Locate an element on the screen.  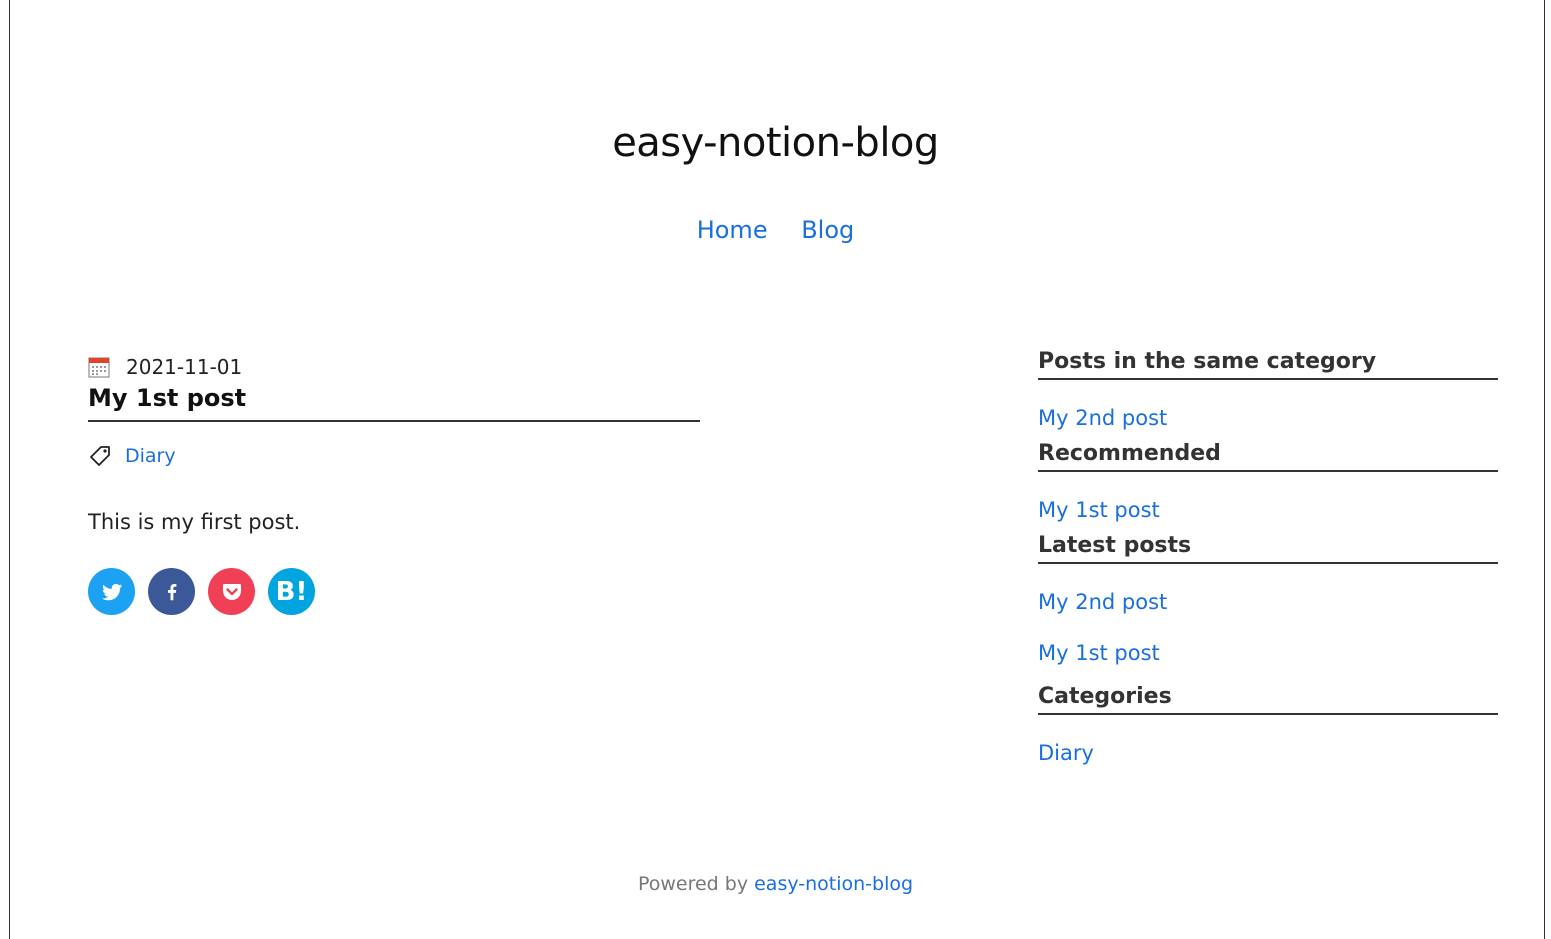
categories-list: Diary is located at coordinates (1268, 751).